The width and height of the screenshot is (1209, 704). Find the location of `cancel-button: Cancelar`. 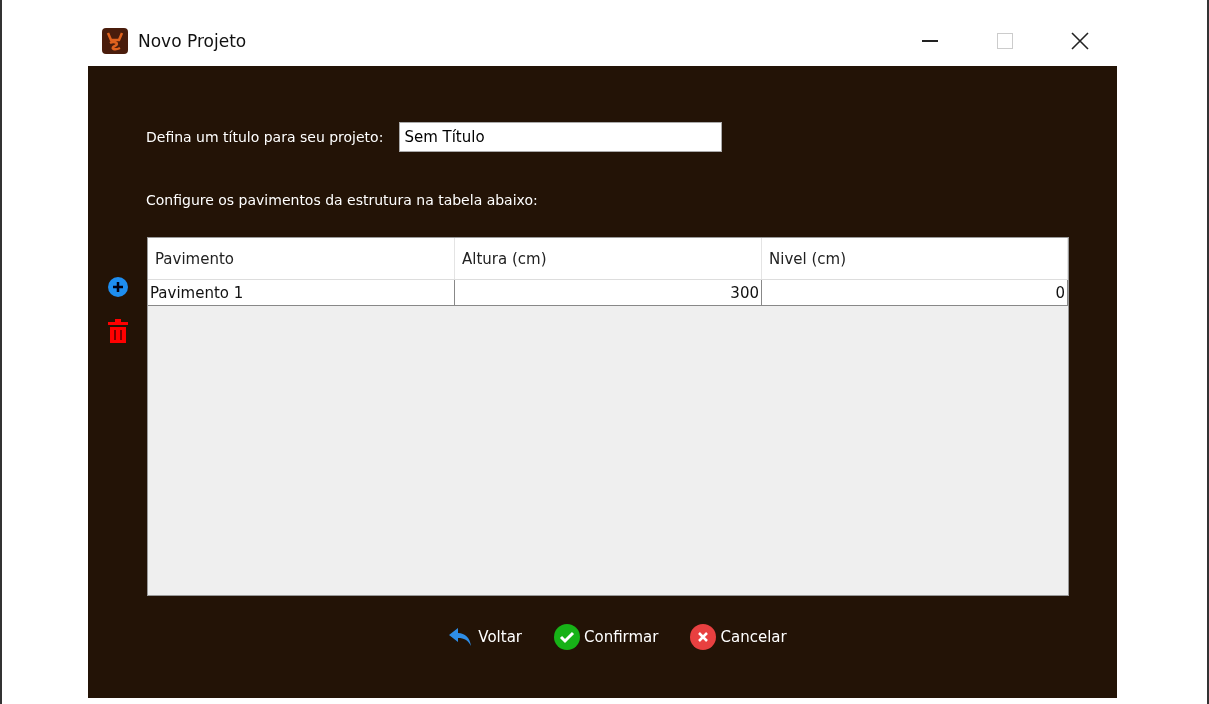

cancel-button: Cancelar is located at coordinates (738, 637).